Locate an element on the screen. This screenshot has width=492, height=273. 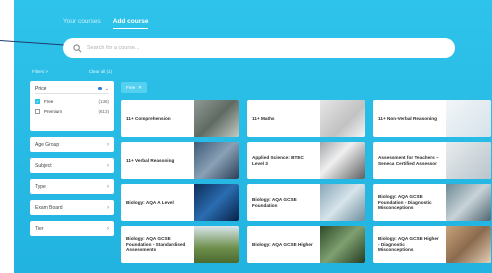
option-label: Free is located at coordinates (49, 101).